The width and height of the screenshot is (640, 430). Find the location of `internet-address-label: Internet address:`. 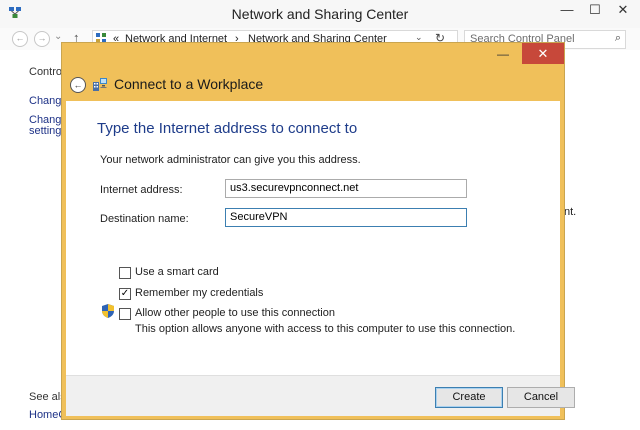

internet-address-label: Internet address: is located at coordinates (141, 190).